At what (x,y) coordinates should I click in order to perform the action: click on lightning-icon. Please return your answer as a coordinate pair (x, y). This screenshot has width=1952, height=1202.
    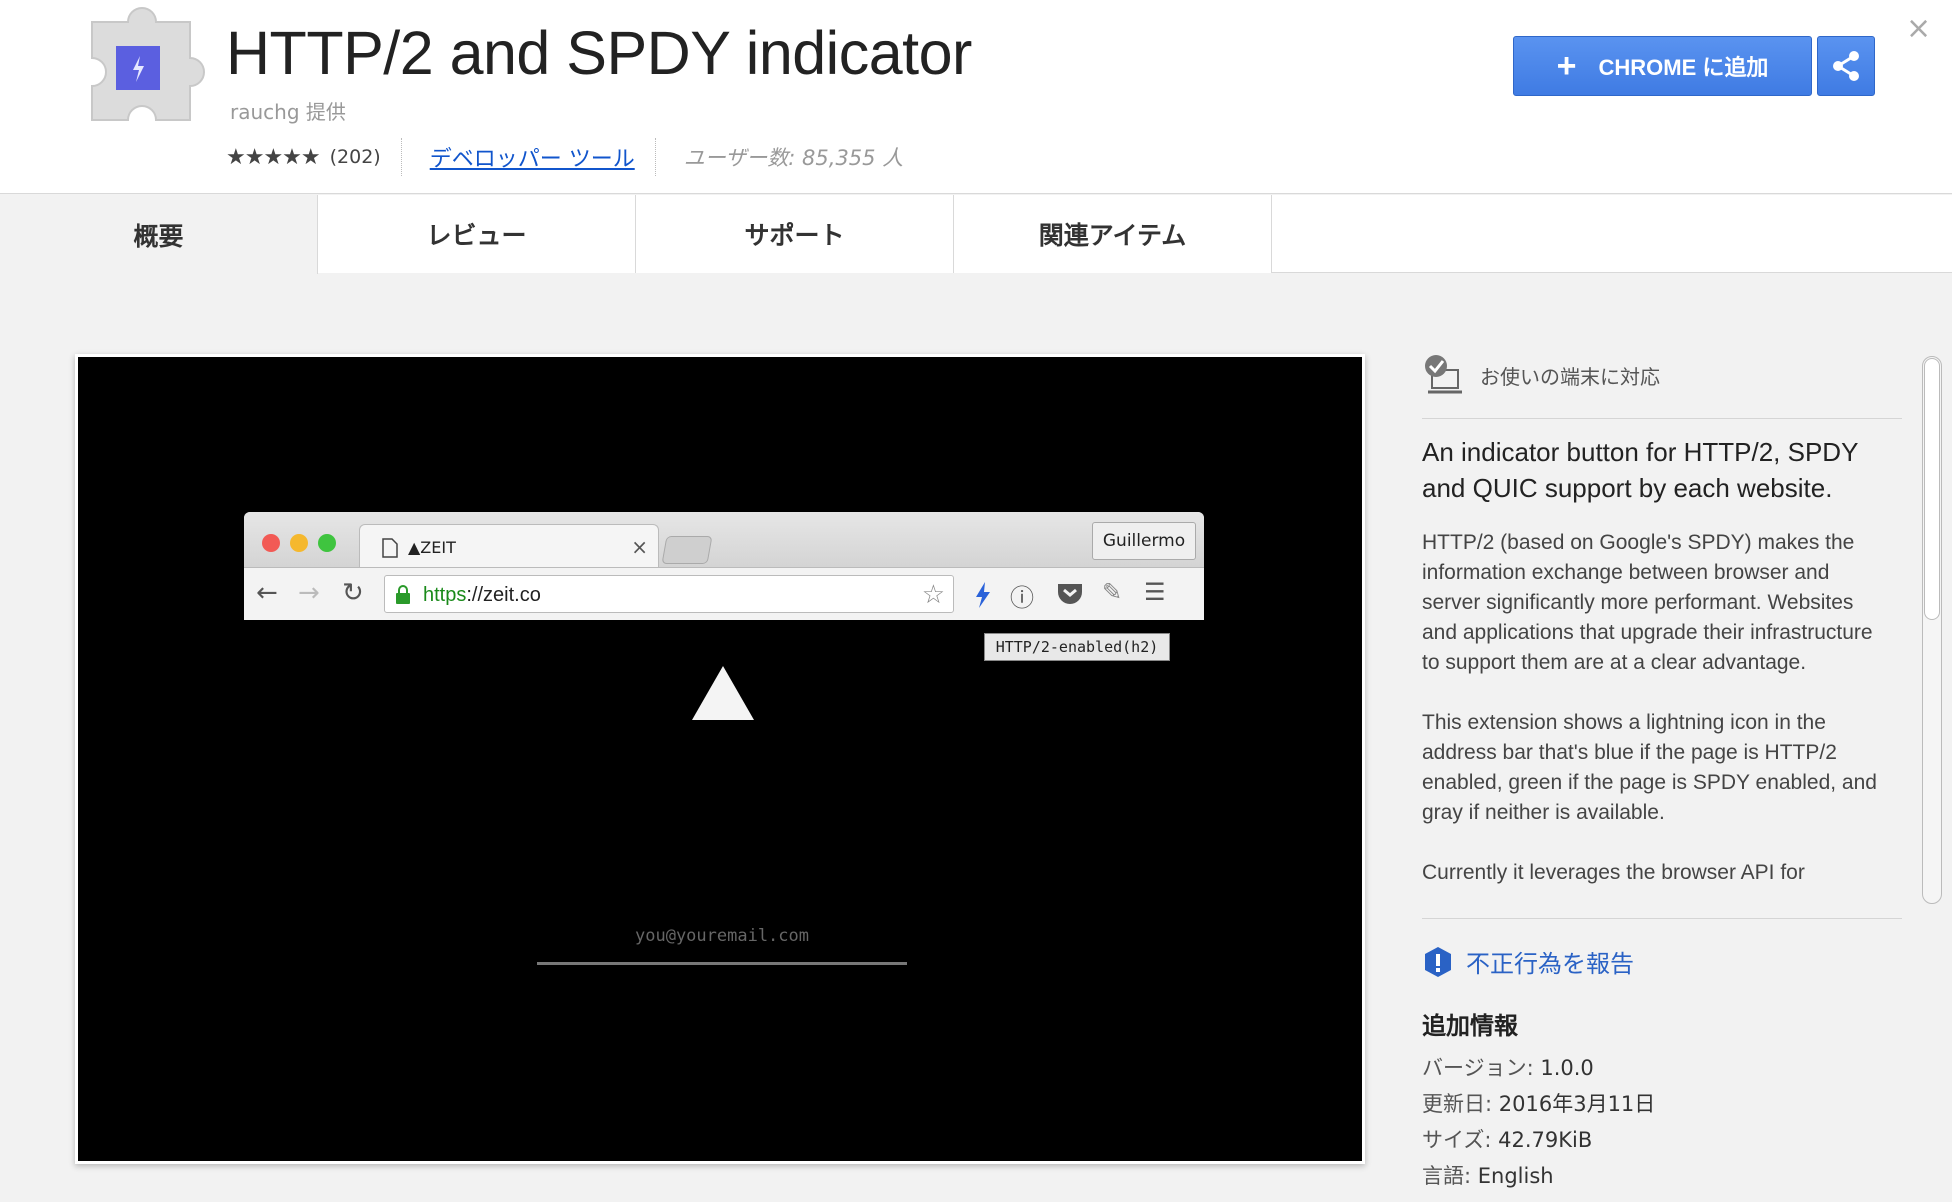
    Looking at the image, I should click on (983, 595).